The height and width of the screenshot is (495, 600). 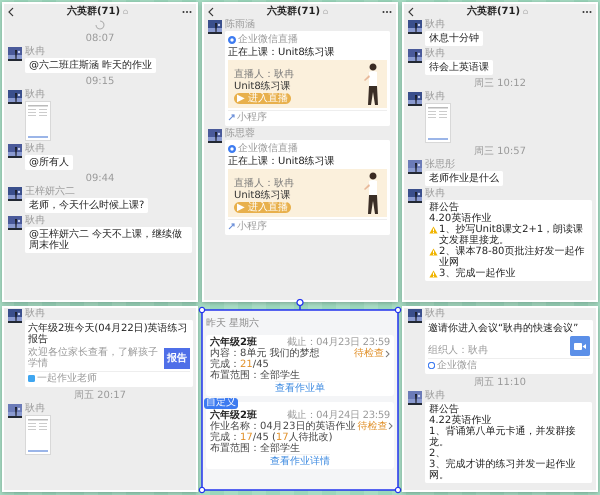 What do you see at coordinates (67, 378) in the screenshot?
I see `card-source: 一起作业老师` at bounding box center [67, 378].